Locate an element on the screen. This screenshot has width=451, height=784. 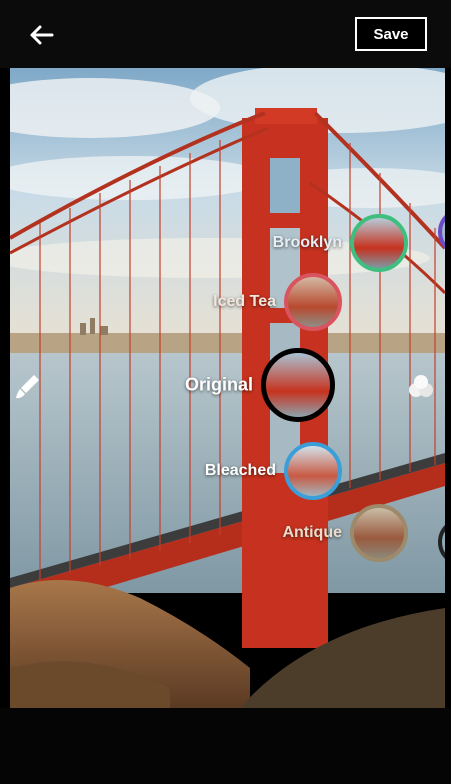
filter-label: Bleached is located at coordinates (240, 470).